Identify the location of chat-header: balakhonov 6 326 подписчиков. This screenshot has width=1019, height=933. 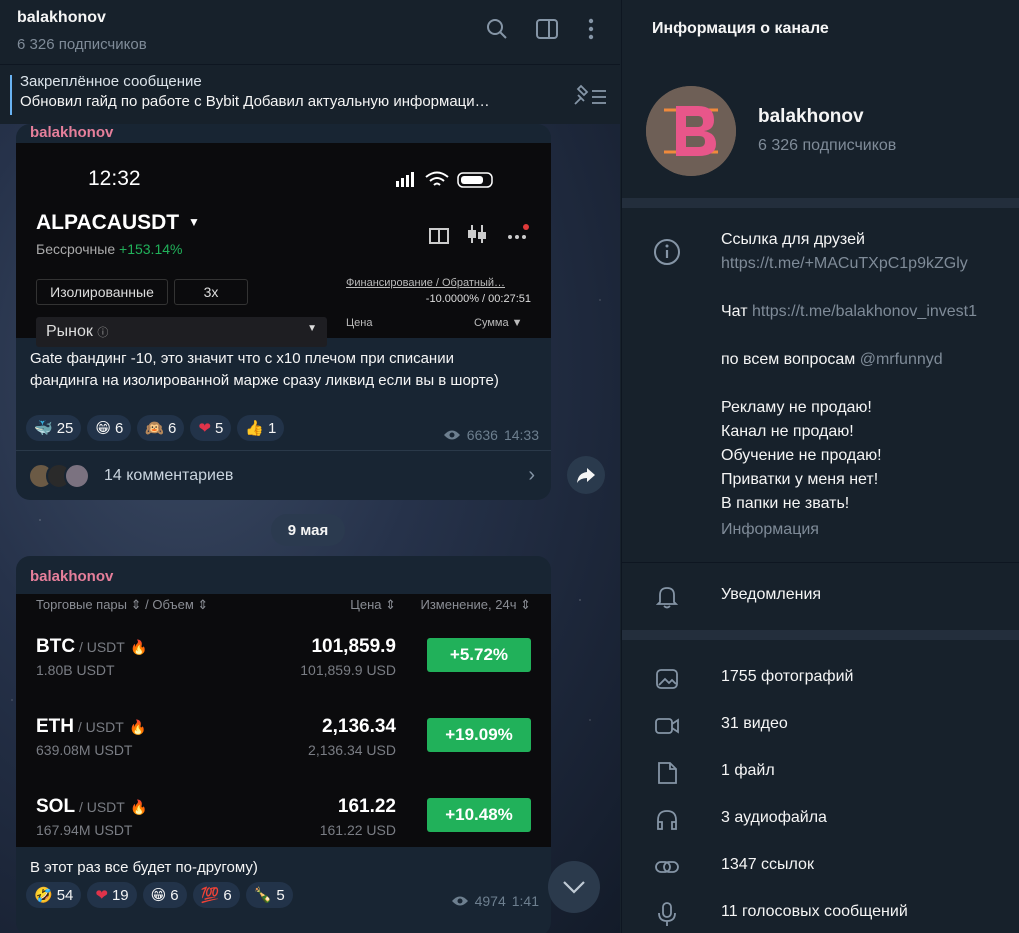
(310, 32).